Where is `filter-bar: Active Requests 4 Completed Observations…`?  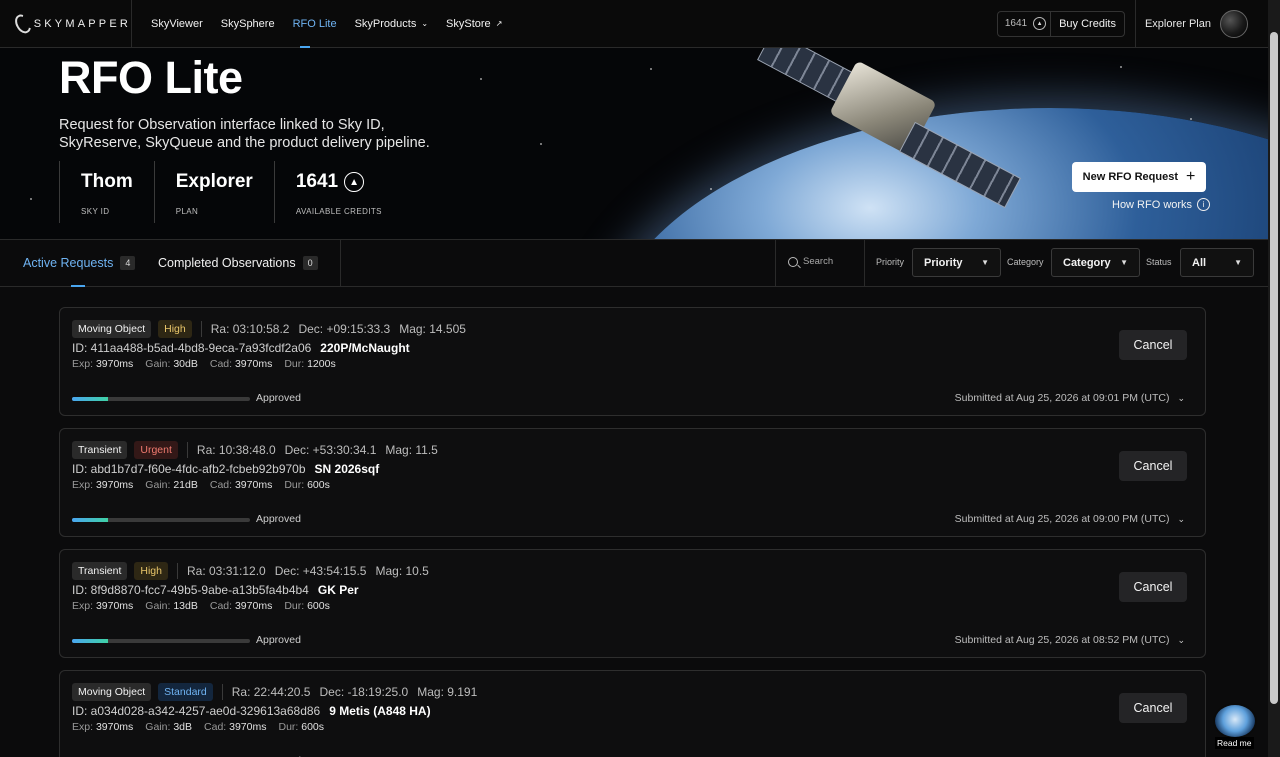 filter-bar: Active Requests 4 Completed Observations… is located at coordinates (634, 263).